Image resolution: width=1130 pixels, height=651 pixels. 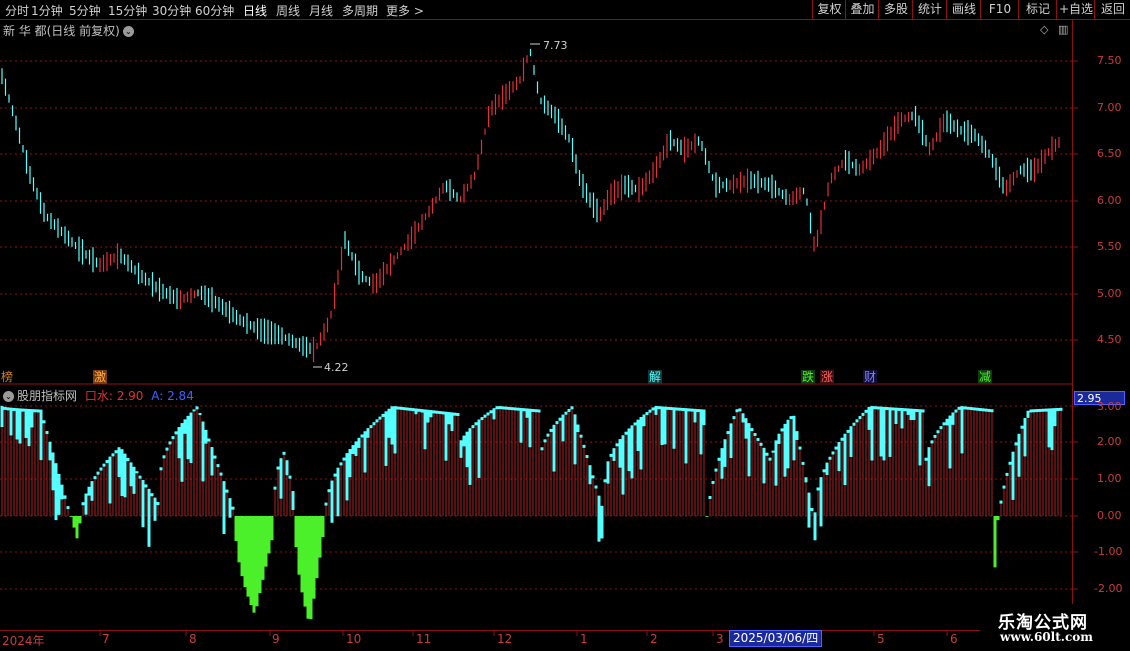 What do you see at coordinates (23, 641) in the screenshot?
I see `date-label: 2024年` at bounding box center [23, 641].